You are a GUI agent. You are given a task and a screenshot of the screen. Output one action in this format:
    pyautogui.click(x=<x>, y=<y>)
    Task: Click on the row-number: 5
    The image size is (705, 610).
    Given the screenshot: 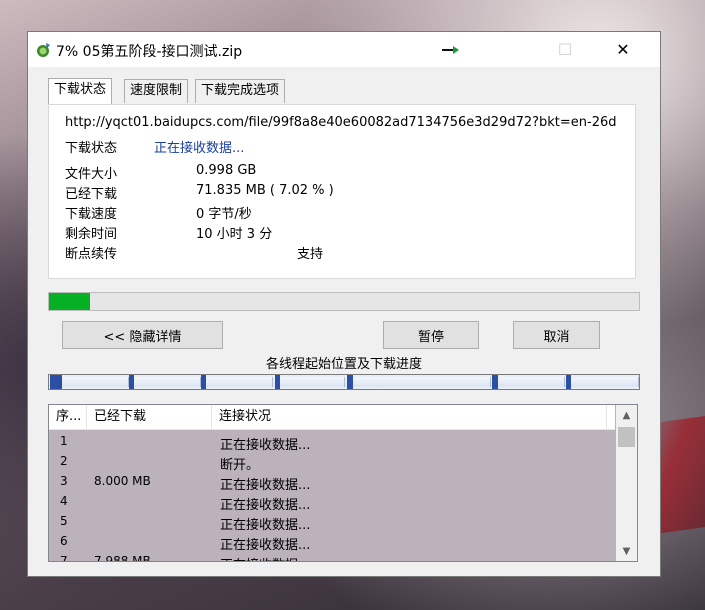 What is the action you would take?
    pyautogui.click(x=64, y=521)
    